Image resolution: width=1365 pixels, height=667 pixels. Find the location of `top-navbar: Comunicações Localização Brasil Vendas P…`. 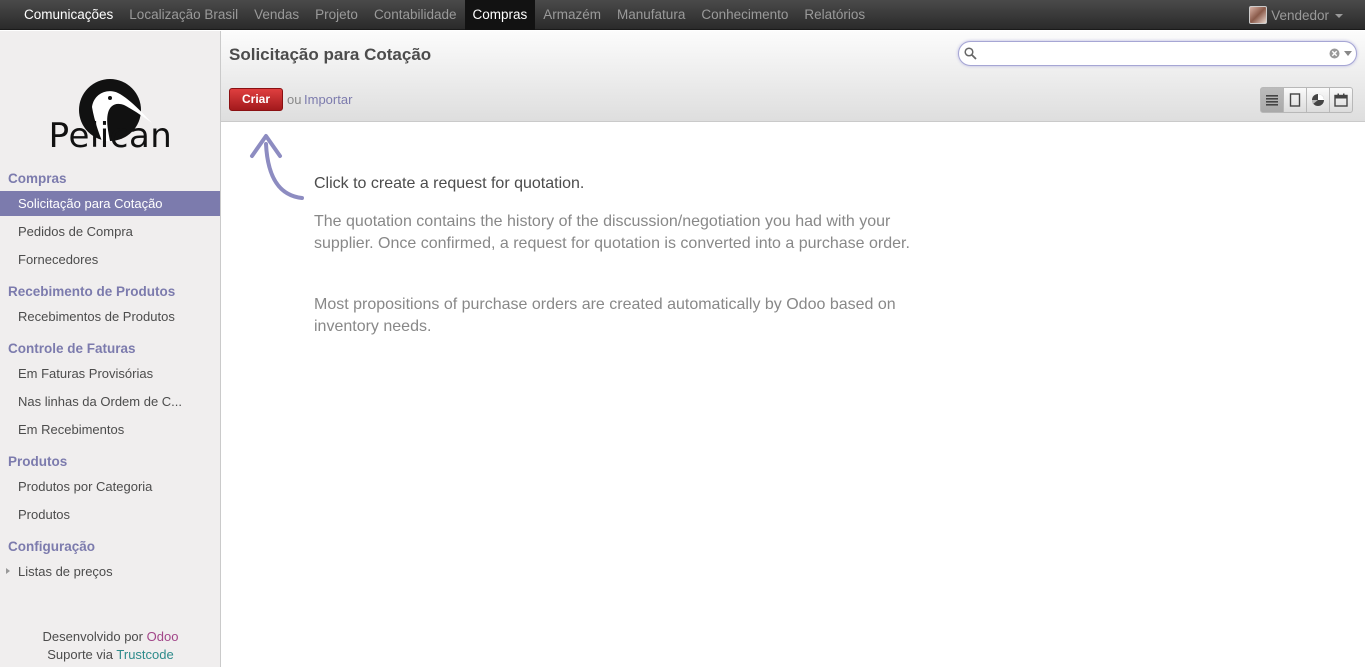

top-navbar: Comunicações Localização Brasil Vendas P… is located at coordinates (682, 15).